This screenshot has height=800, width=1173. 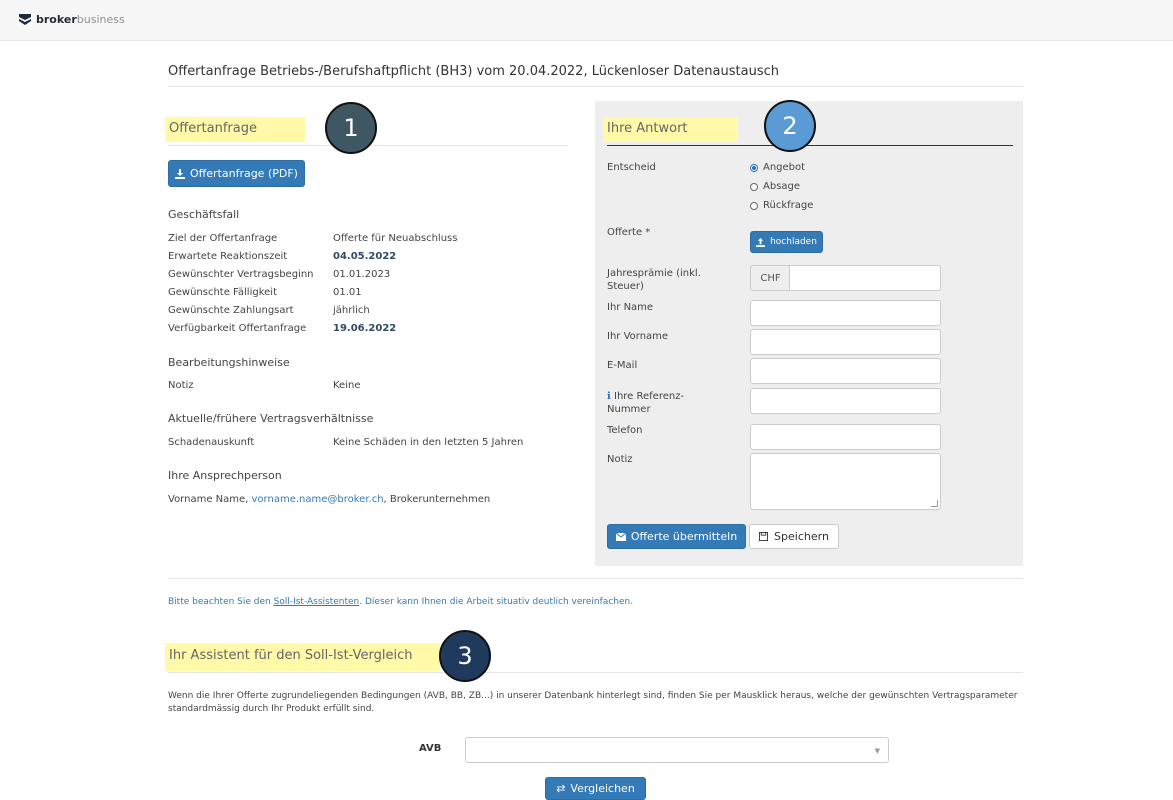 I want to click on offertanfrage-heading: Offertanfrage, so click(x=235, y=129).